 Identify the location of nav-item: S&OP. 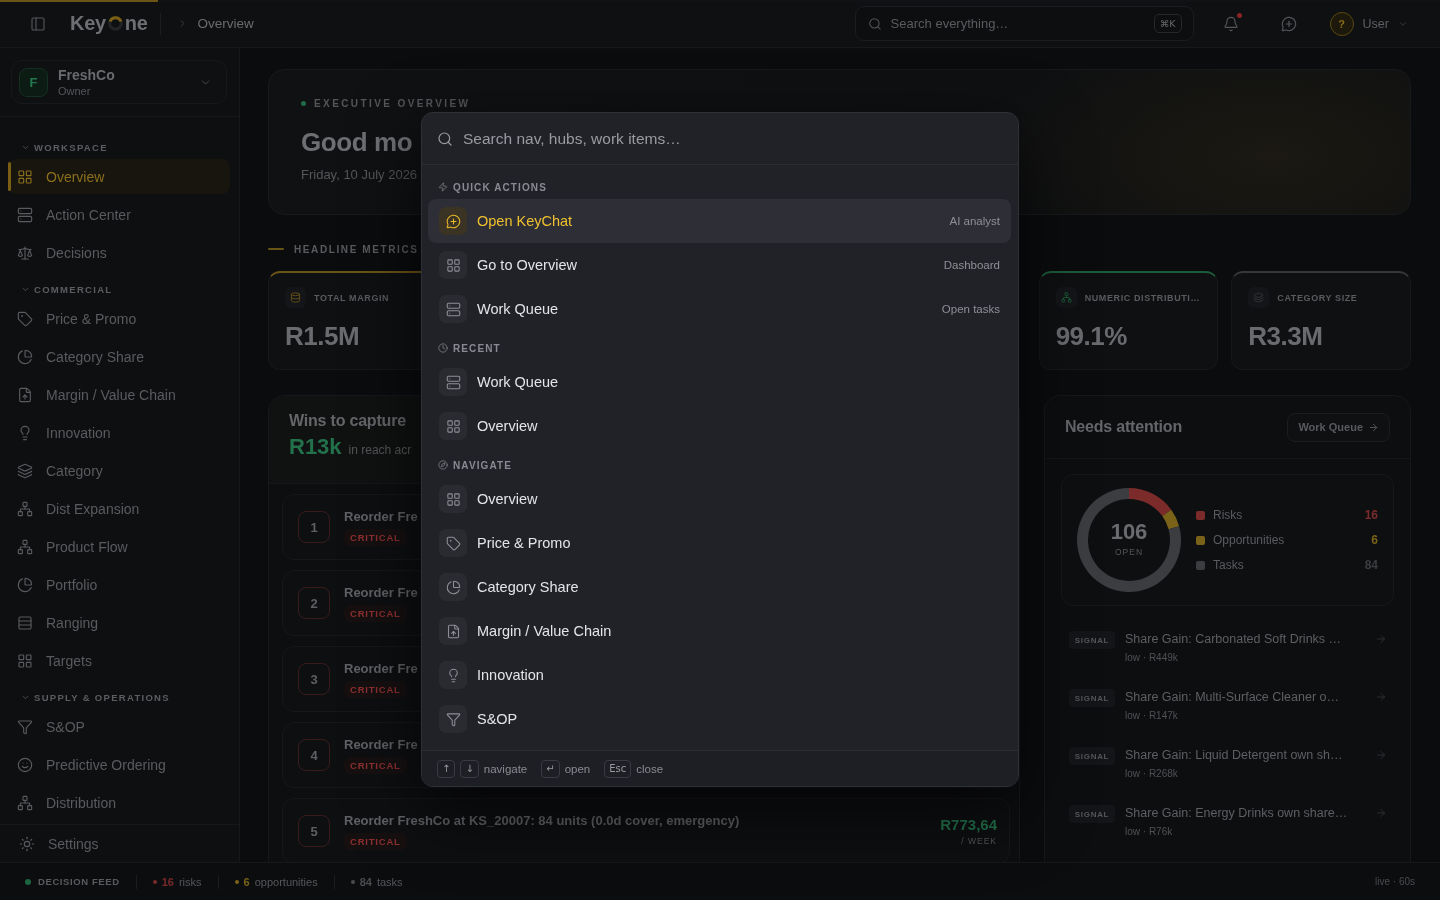
(119, 726).